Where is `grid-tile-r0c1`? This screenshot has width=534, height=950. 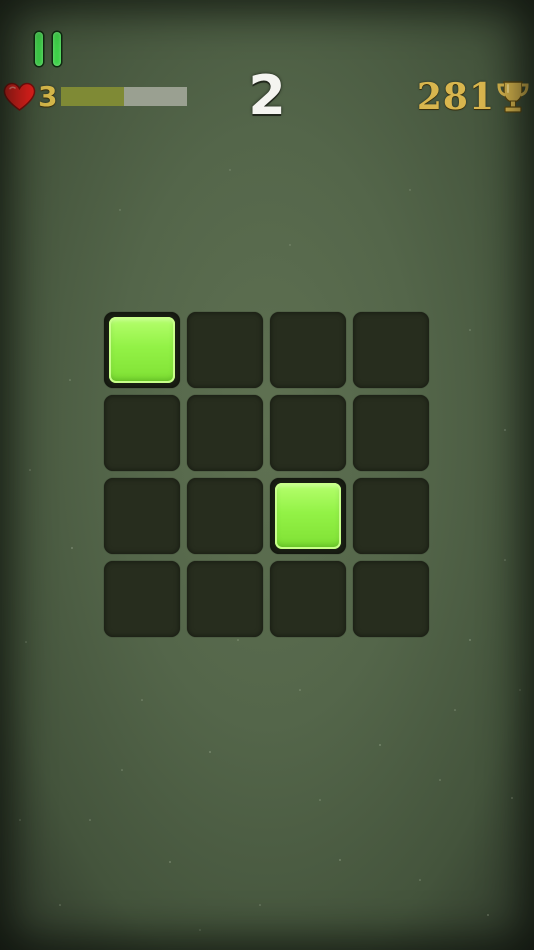 grid-tile-r0c1 is located at coordinates (225, 350).